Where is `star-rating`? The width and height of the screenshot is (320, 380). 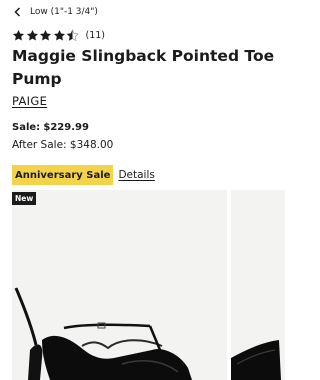
star-rating is located at coordinates (46, 35).